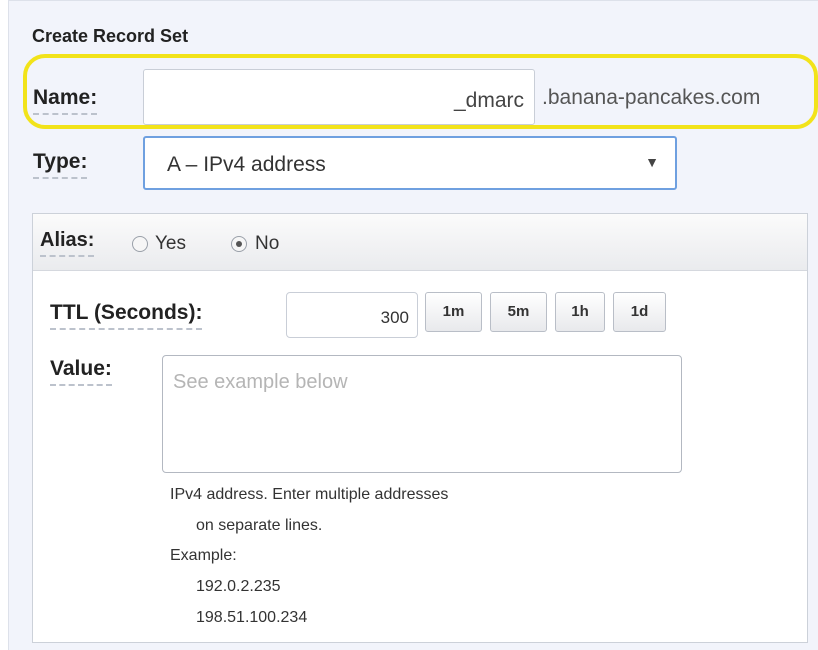 The height and width of the screenshot is (650, 818). Describe the element at coordinates (67, 242) in the screenshot. I see `alias-label: Alias:` at that location.